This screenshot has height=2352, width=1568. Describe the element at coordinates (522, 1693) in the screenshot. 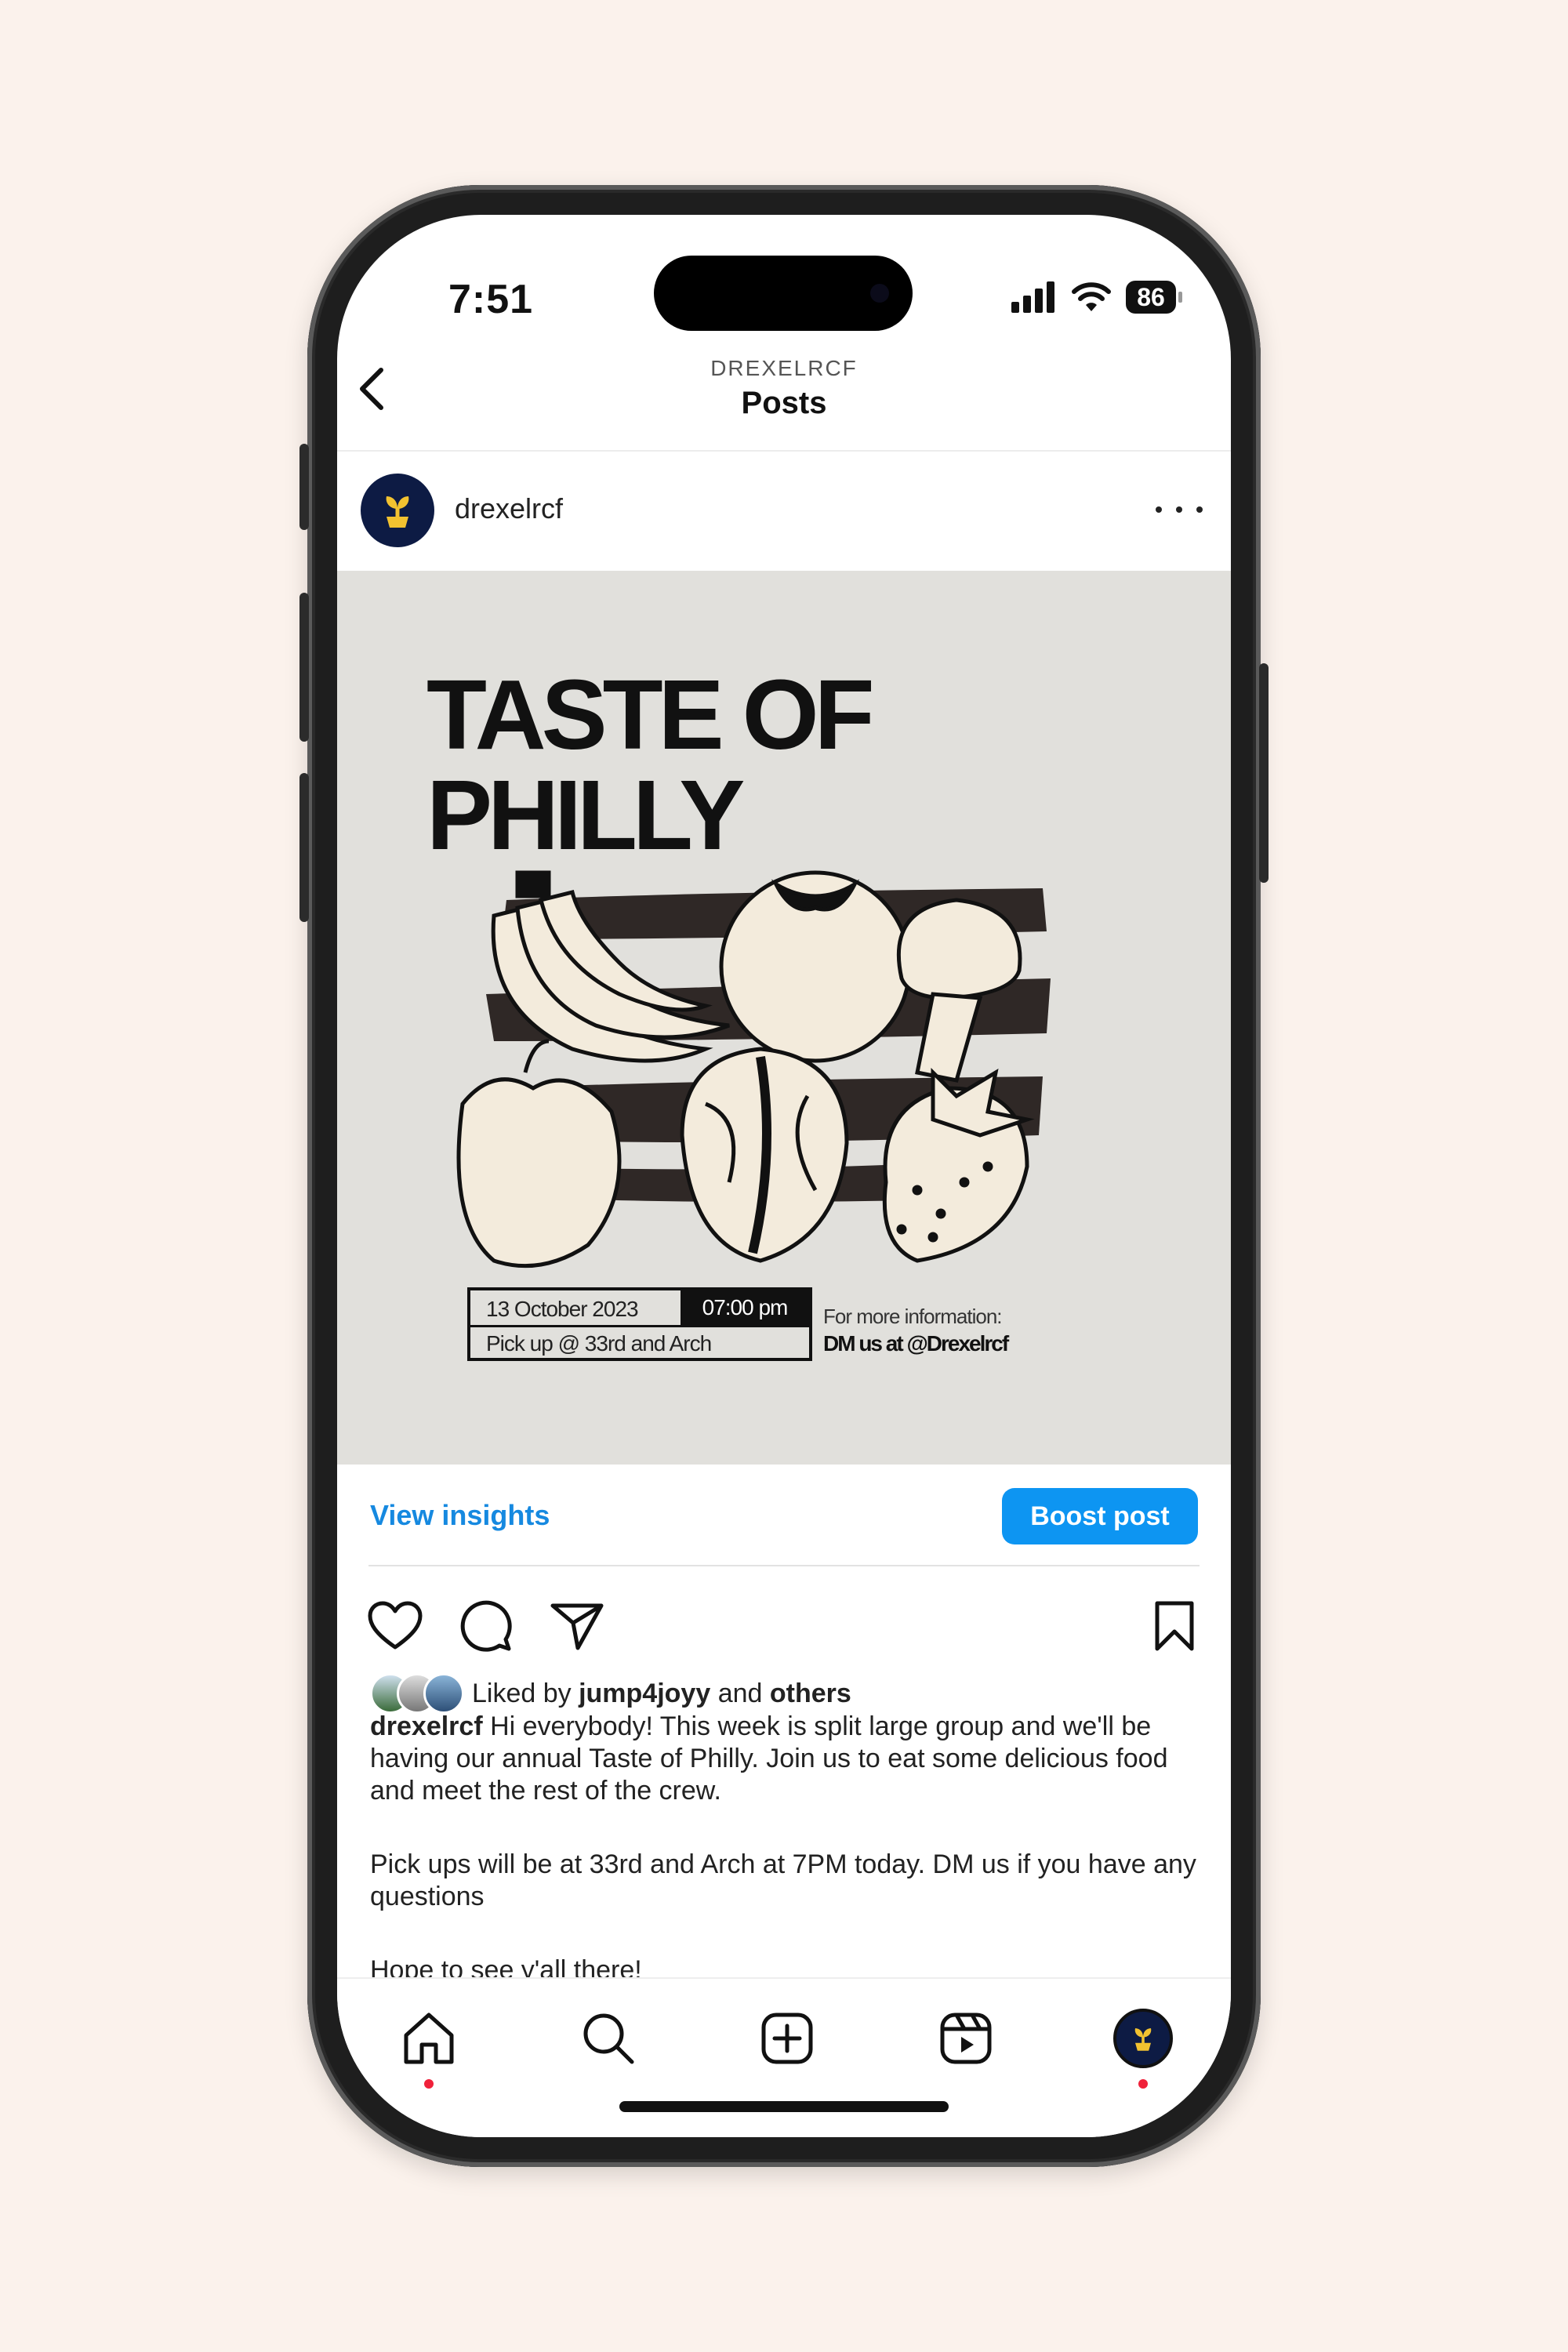

I see `likes-prefix: Liked by` at that location.